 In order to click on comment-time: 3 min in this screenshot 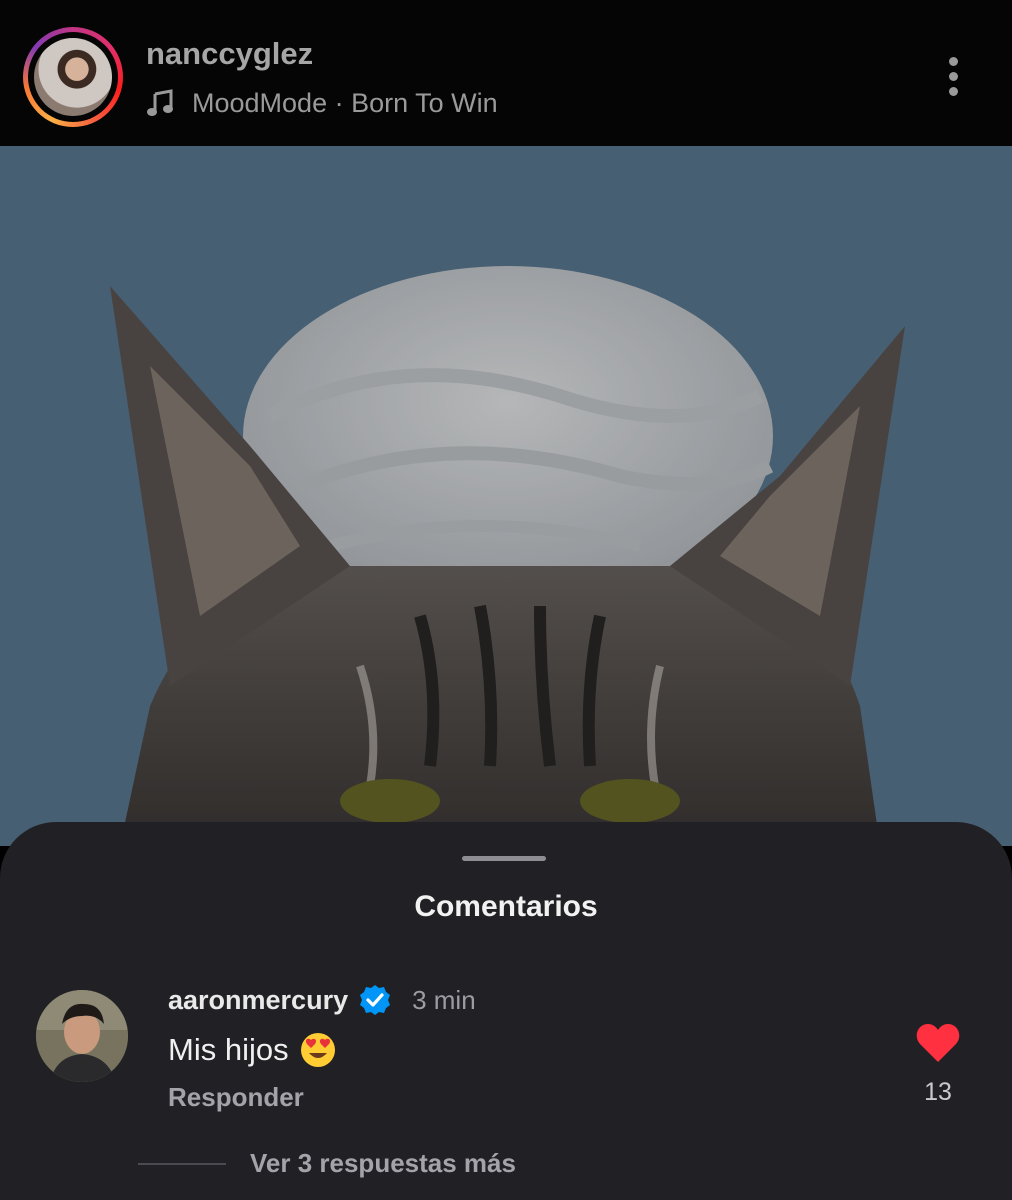, I will do `click(444, 999)`.